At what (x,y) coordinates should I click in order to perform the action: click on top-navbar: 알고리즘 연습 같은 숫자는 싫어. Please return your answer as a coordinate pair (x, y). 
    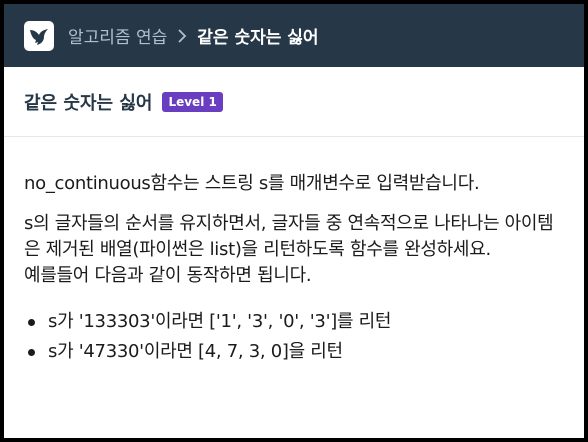
    Looking at the image, I should click on (294, 35).